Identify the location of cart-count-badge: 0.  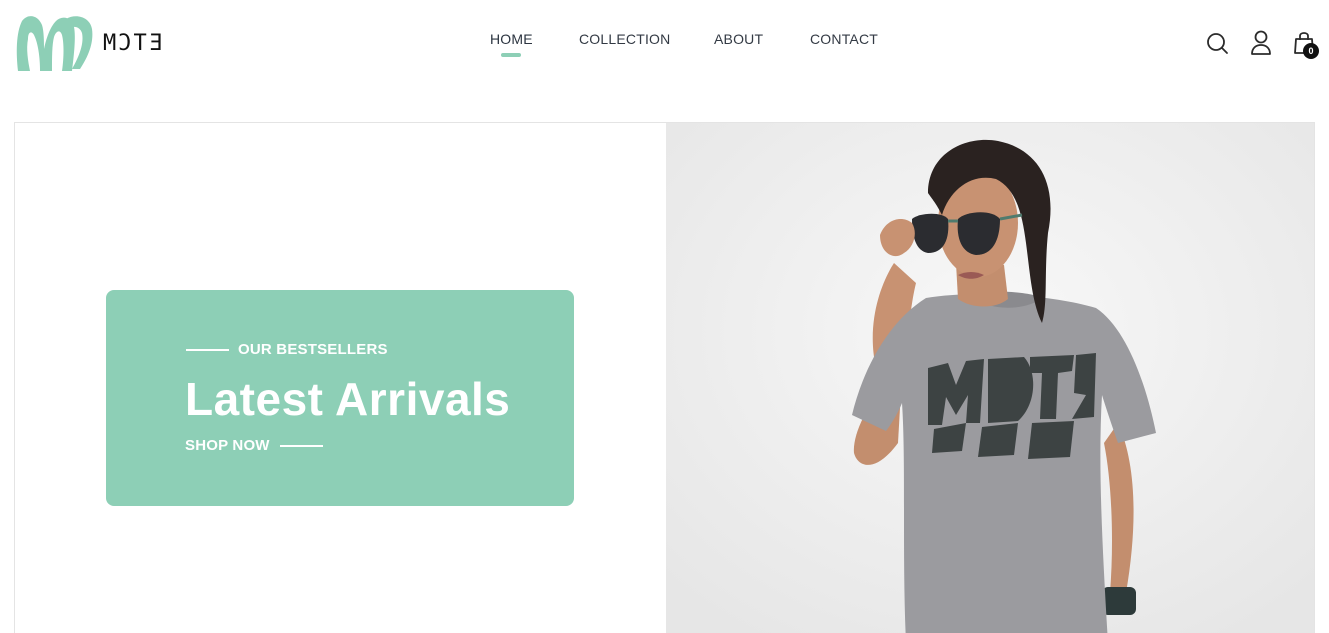
(1311, 51).